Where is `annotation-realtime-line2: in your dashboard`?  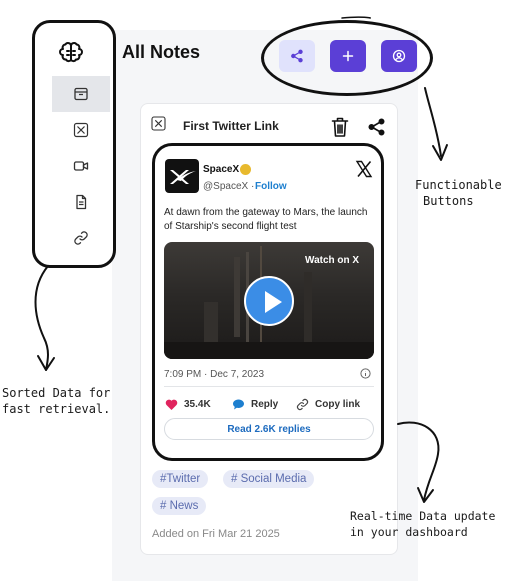 annotation-realtime-line2: in your dashboard is located at coordinates (409, 532).